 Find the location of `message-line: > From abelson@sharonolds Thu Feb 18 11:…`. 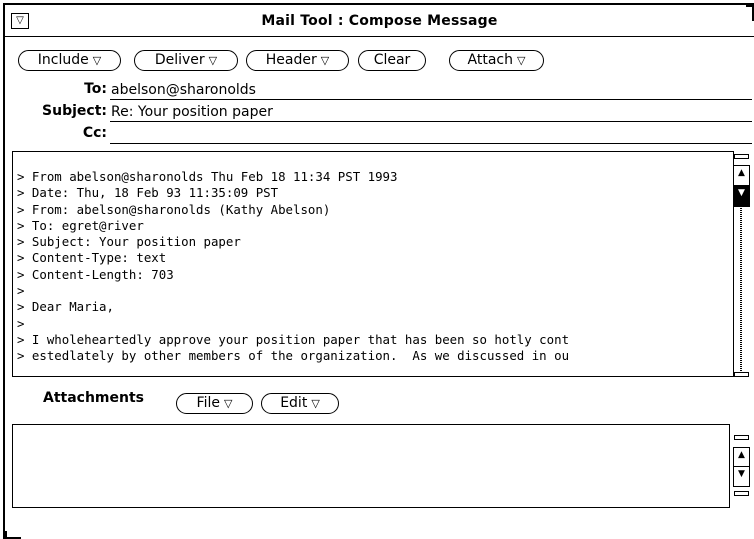

message-line: > From abelson@sharonolds Thu Feb 18 11:… is located at coordinates (378, 177).